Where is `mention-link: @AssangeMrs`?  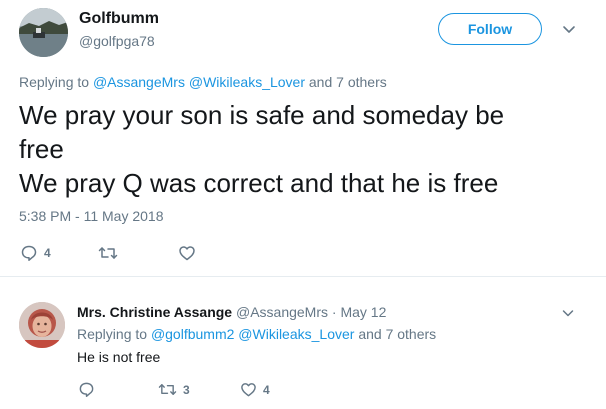
mention-link: @AssangeMrs is located at coordinates (139, 82).